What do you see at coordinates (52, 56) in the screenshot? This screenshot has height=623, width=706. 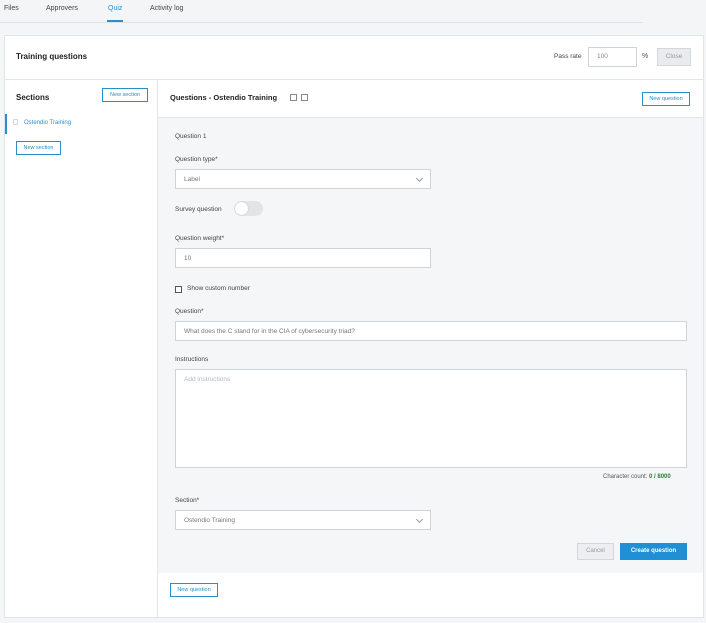 I see `card-title: Training questions` at bounding box center [52, 56].